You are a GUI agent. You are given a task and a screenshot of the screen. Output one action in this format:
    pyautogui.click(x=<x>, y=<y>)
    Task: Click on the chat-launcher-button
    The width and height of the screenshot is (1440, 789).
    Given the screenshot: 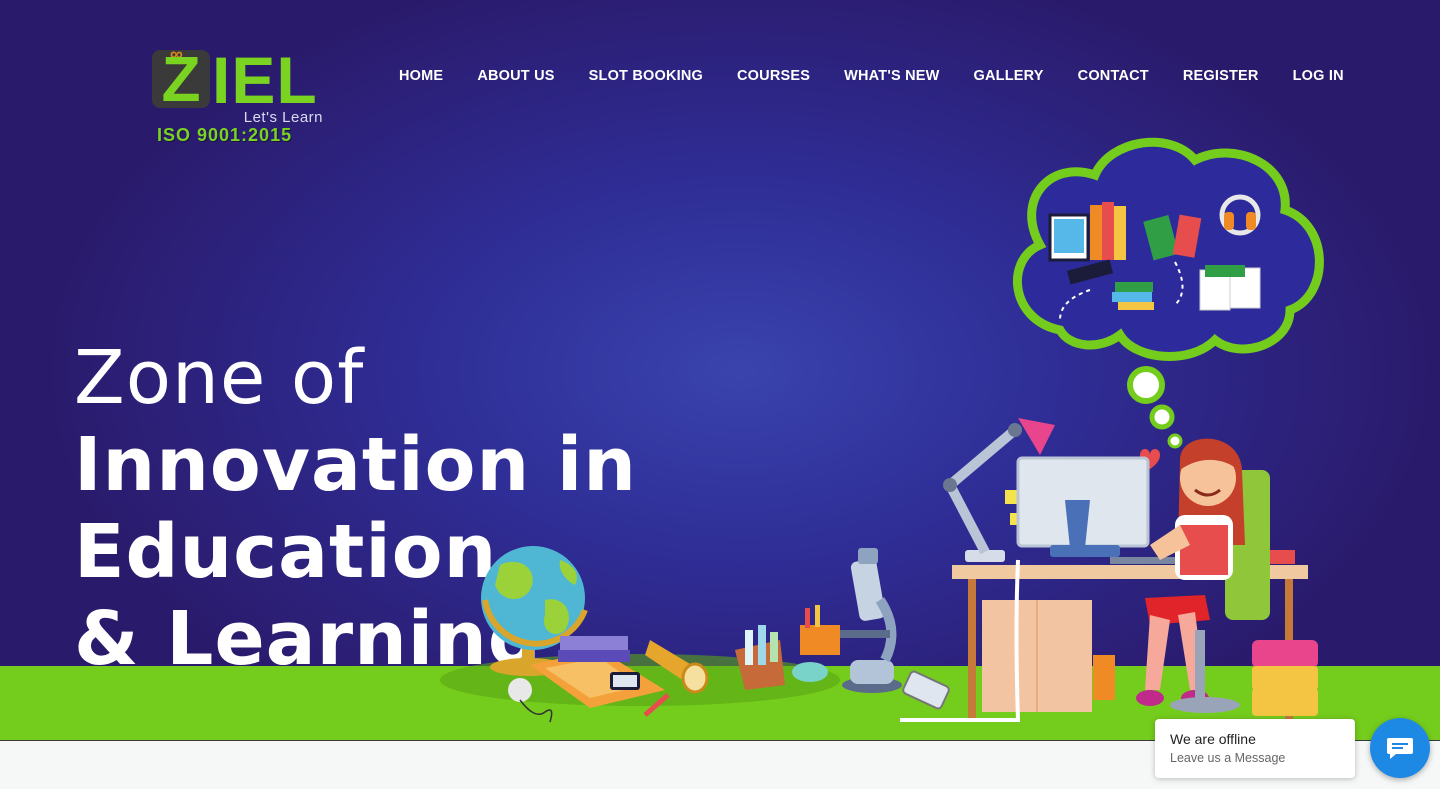 What is the action you would take?
    pyautogui.click(x=1400, y=748)
    